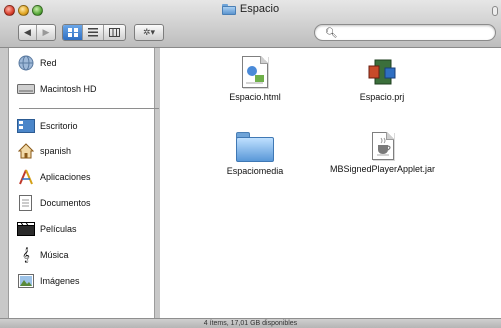 The image size is (501, 328). Describe the element at coordinates (26, 203) in the screenshot. I see `documents-icon` at that location.